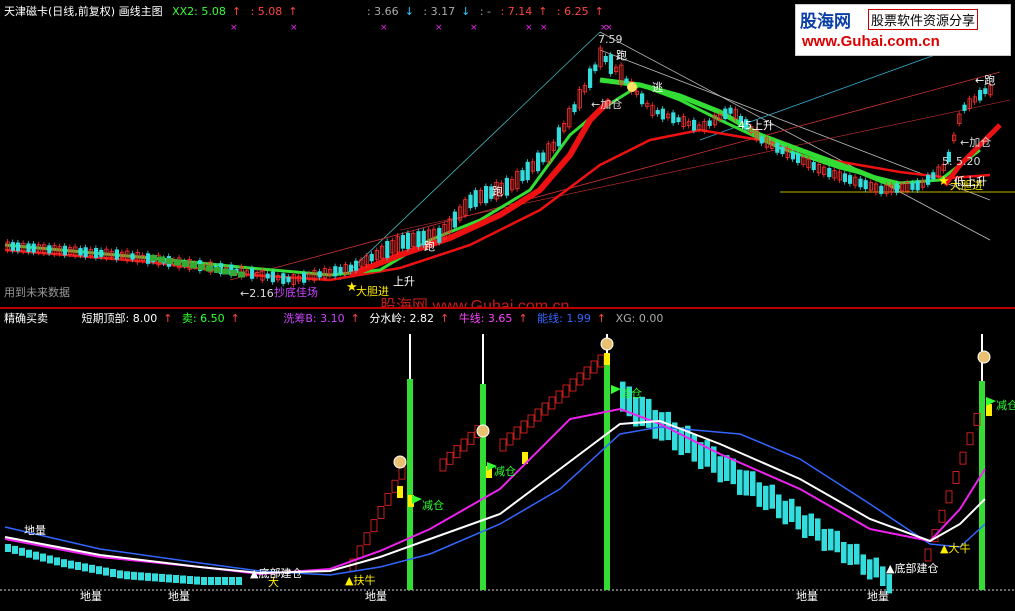 Image resolution: width=1015 pixels, height=611 pixels. I want to click on v1-value: : 3.66, so click(382, 11).